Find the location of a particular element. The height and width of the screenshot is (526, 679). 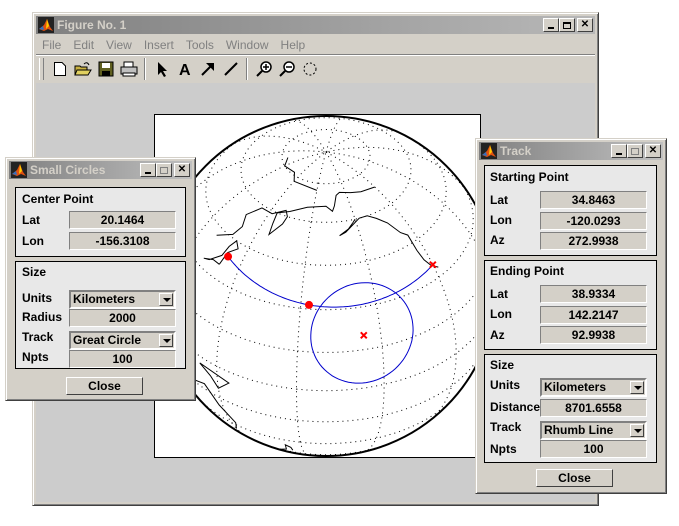

center-point-title: Center Point is located at coordinates (58, 199).